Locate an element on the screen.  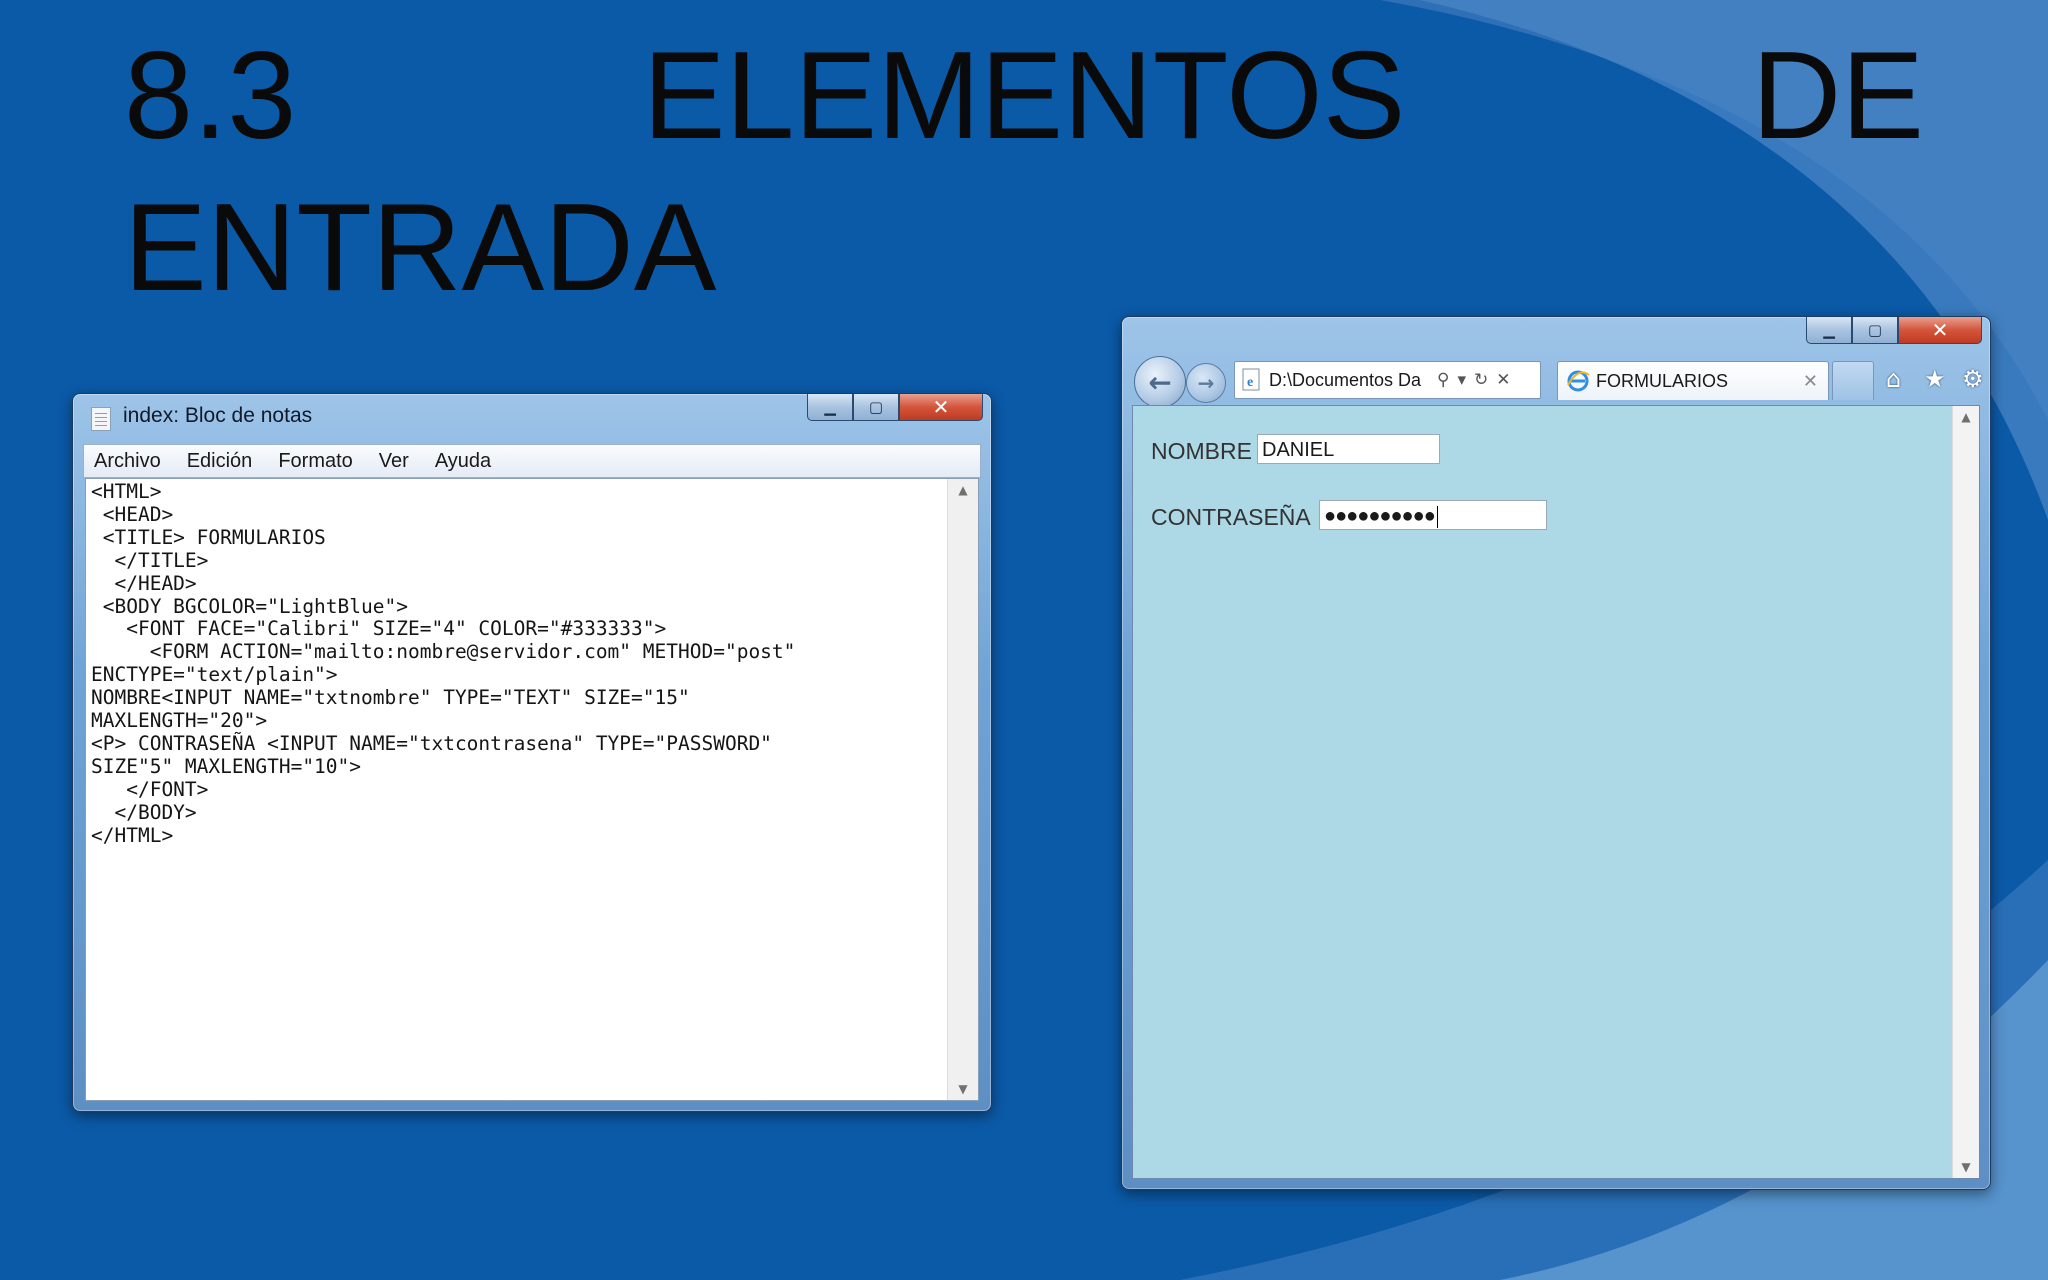
notepad-menubar: Archivo Edición Formato Ver Ayuda is located at coordinates (532, 461).